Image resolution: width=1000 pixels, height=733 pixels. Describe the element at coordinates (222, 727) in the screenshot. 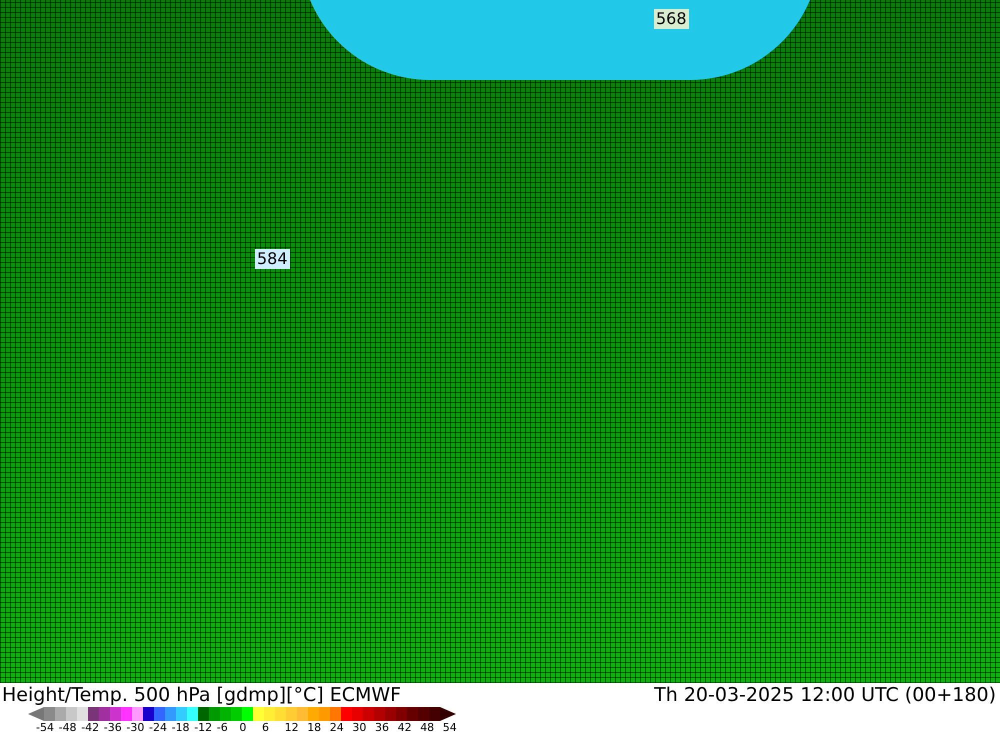

I see `scale-tick-label: -6` at that location.